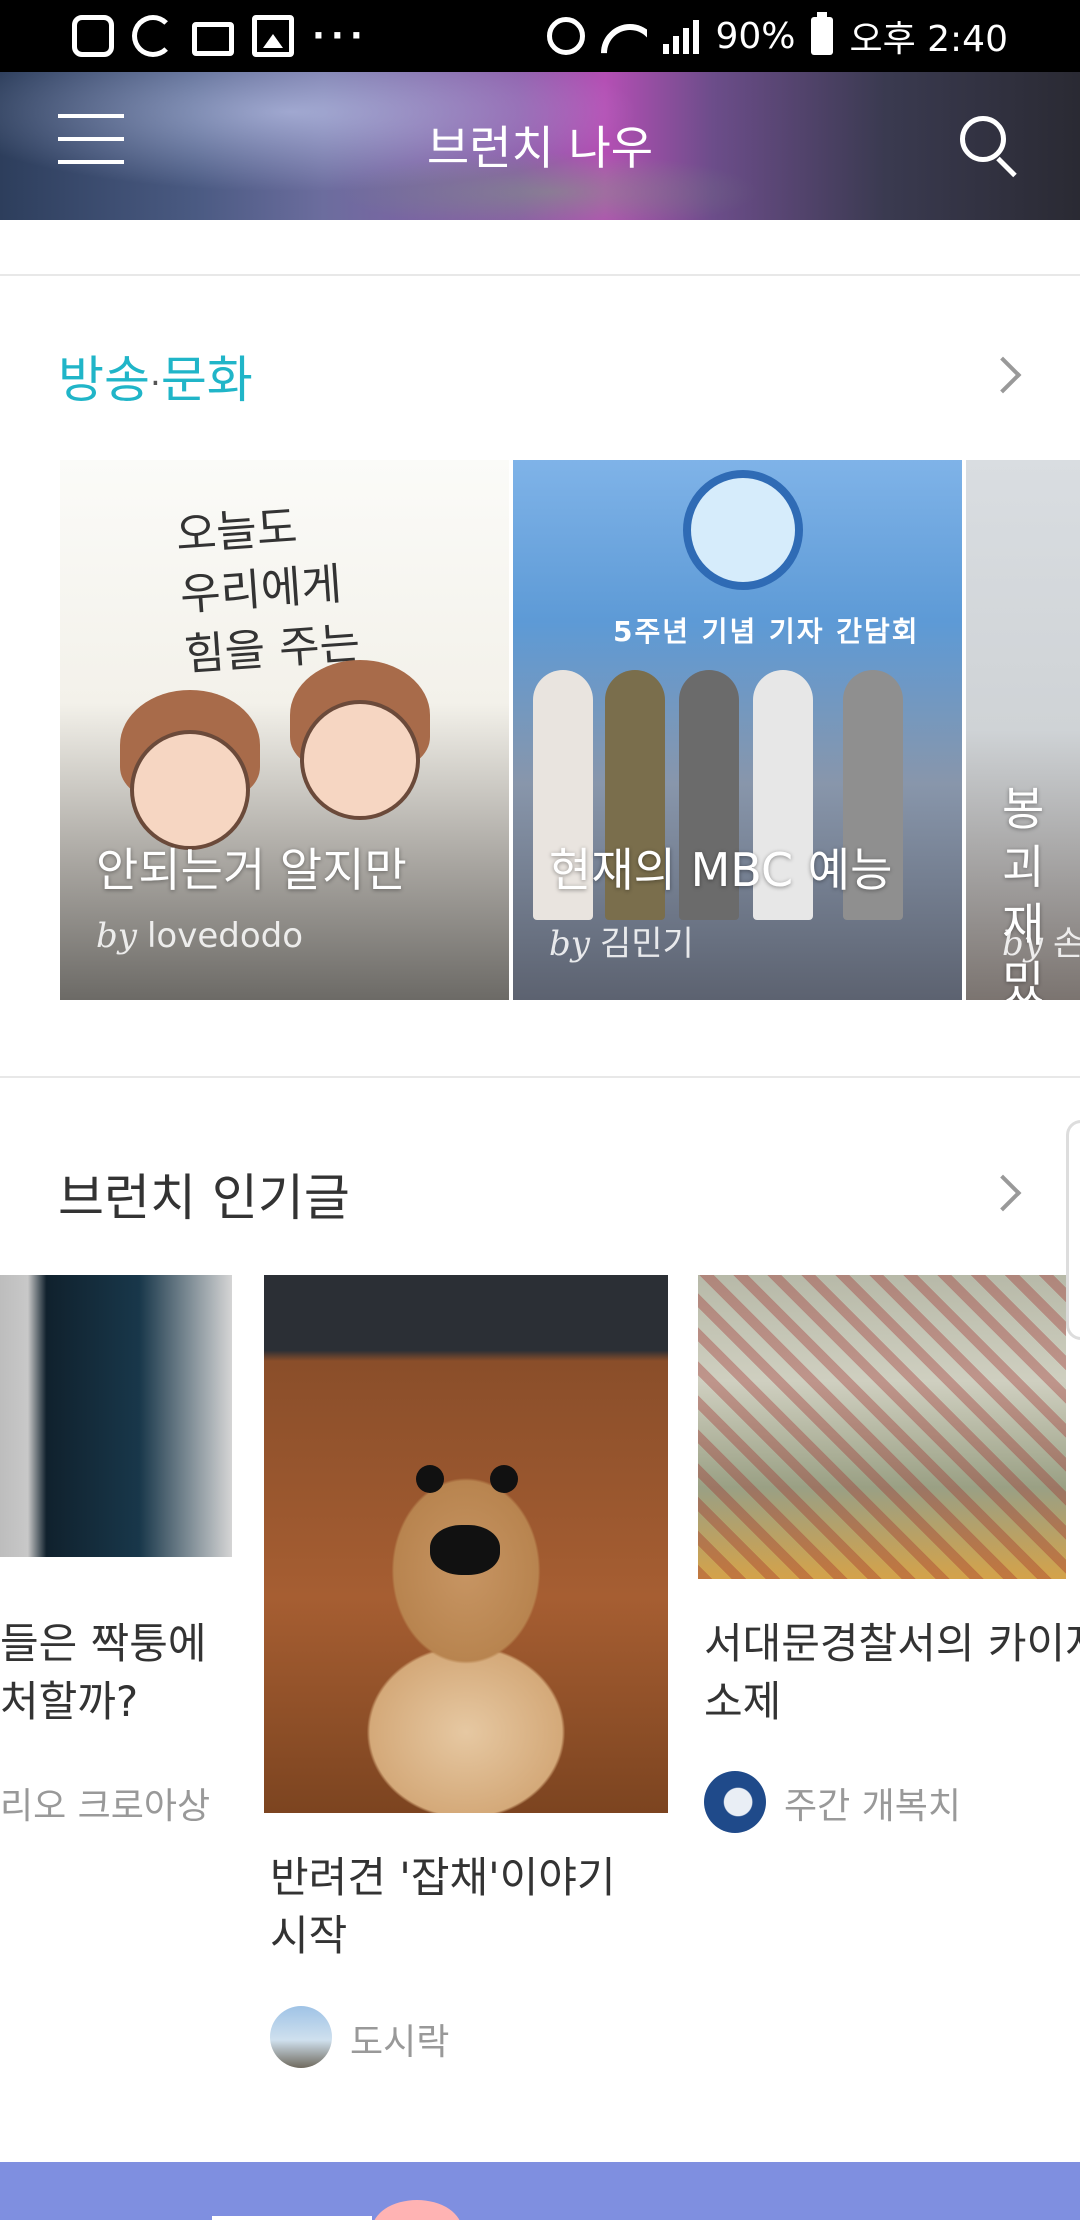  I want to click on card-byline: by 김민기, so click(621, 940).